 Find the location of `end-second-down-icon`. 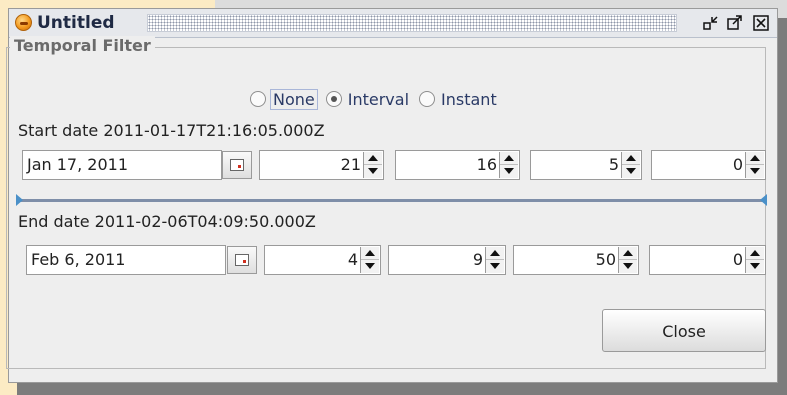

end-second-down-icon is located at coordinates (628, 266).